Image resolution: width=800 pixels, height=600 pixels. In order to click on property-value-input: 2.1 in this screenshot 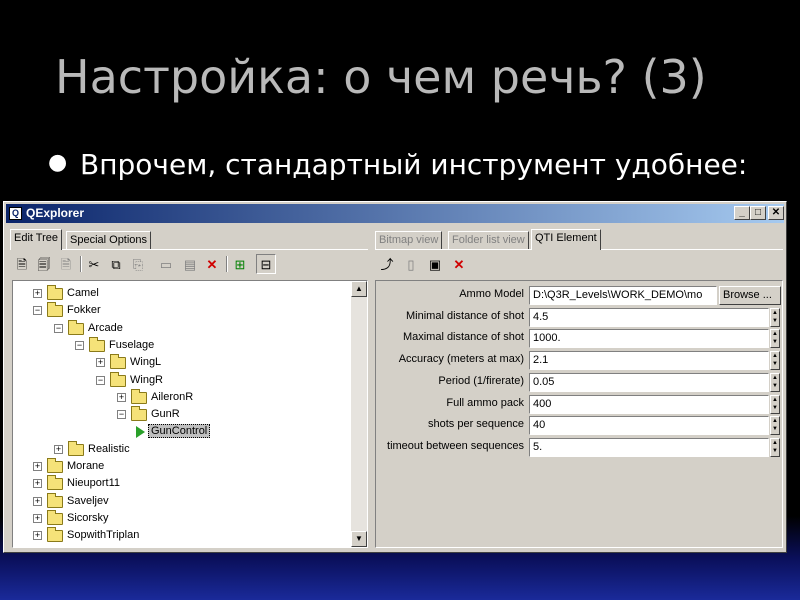, I will do `click(649, 361)`.